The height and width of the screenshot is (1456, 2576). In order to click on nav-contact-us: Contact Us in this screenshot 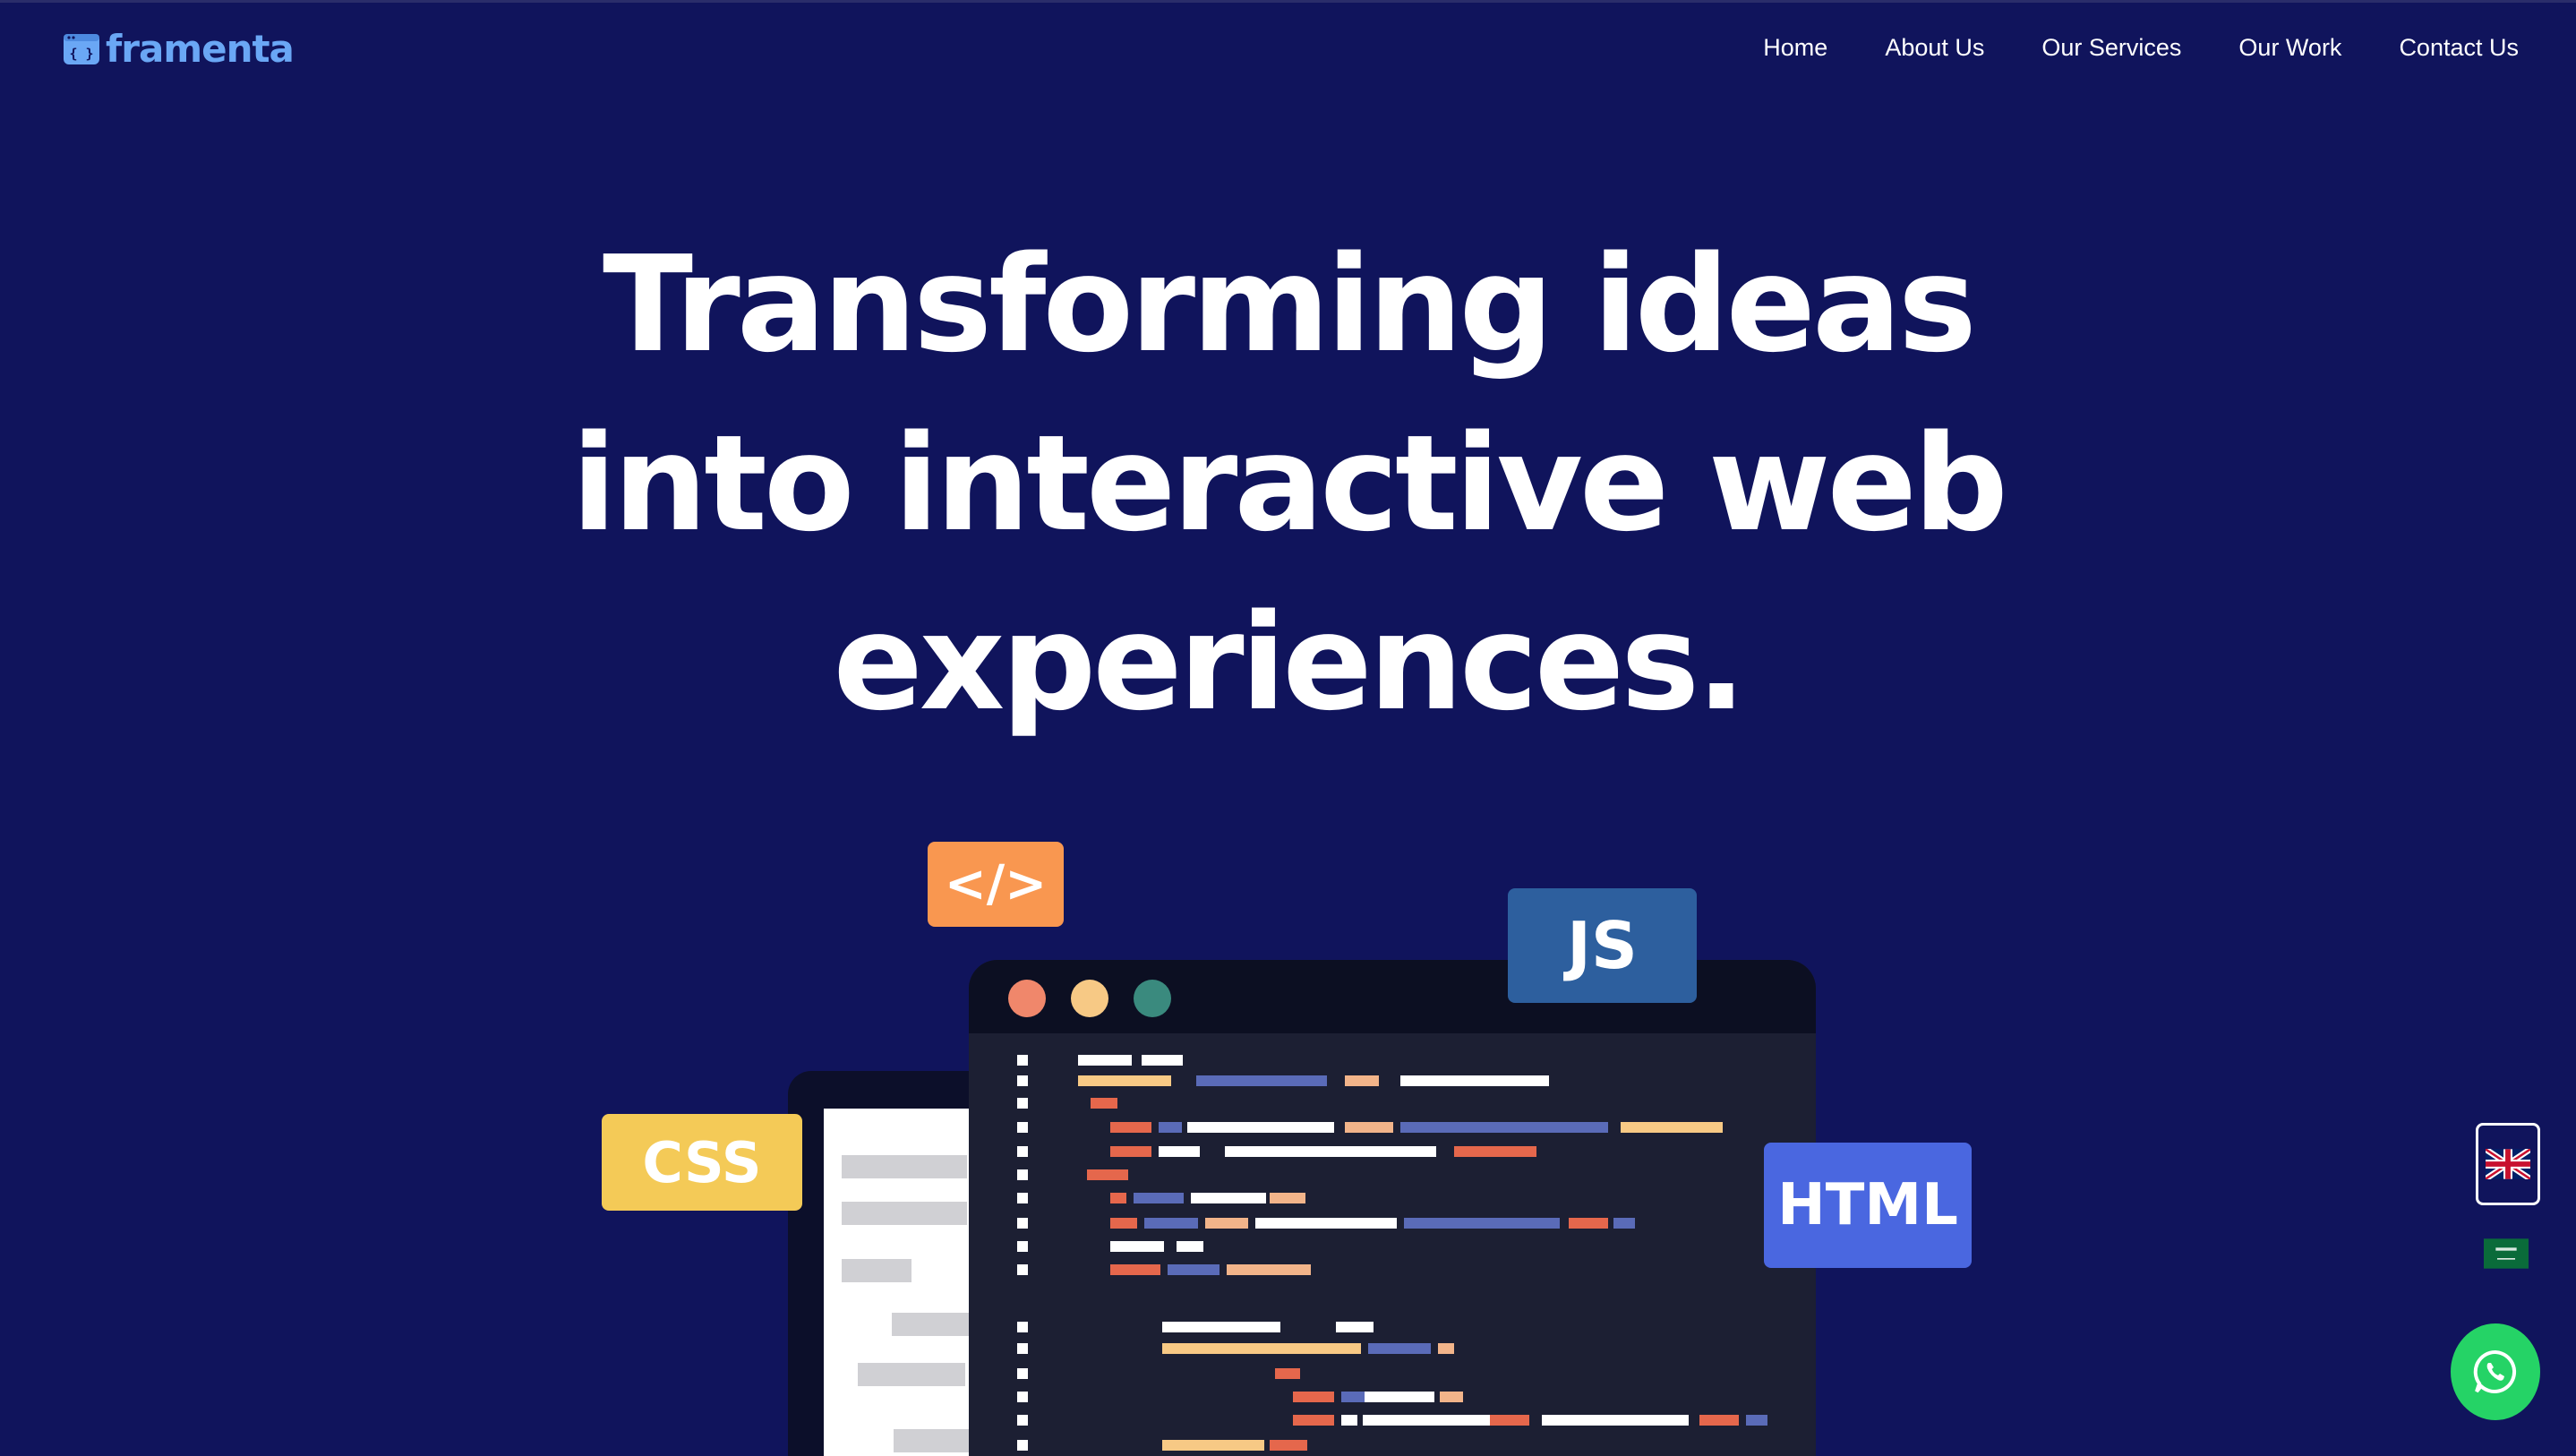, I will do `click(2459, 48)`.